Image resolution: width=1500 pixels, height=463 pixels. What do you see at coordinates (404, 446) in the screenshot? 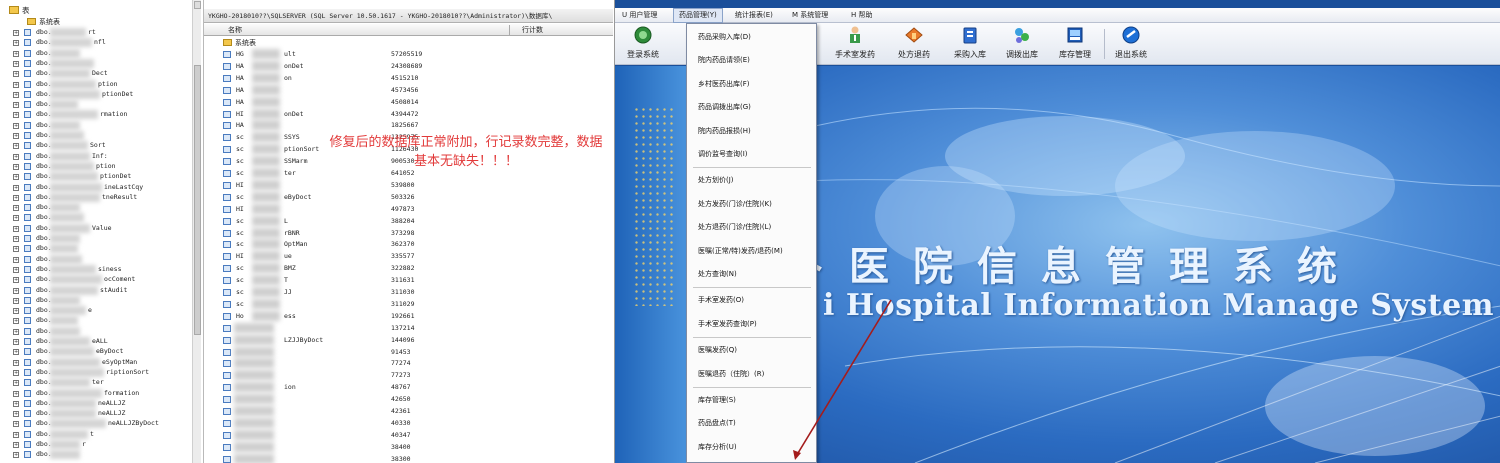
I see `table-row: 38400` at bounding box center [404, 446].